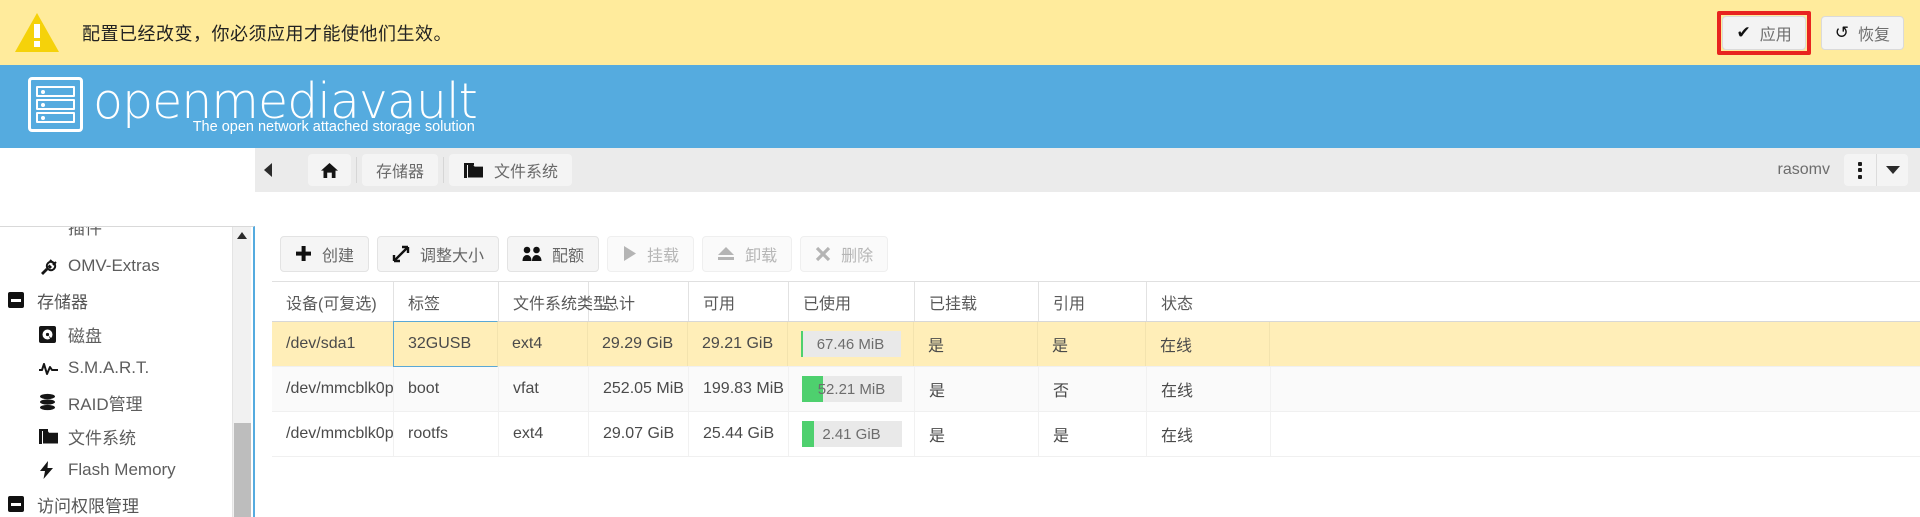 This screenshot has height=517, width=1920. I want to click on grid-cell-text: /dev/mmcblk0p1, so click(340, 388).